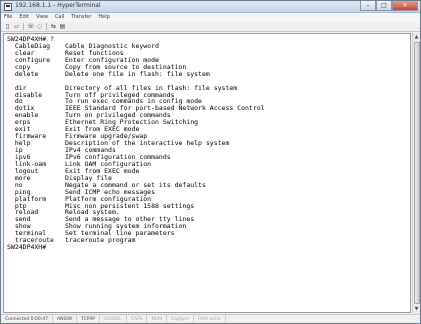  I want to click on menu-edit: Edit, so click(24, 17).